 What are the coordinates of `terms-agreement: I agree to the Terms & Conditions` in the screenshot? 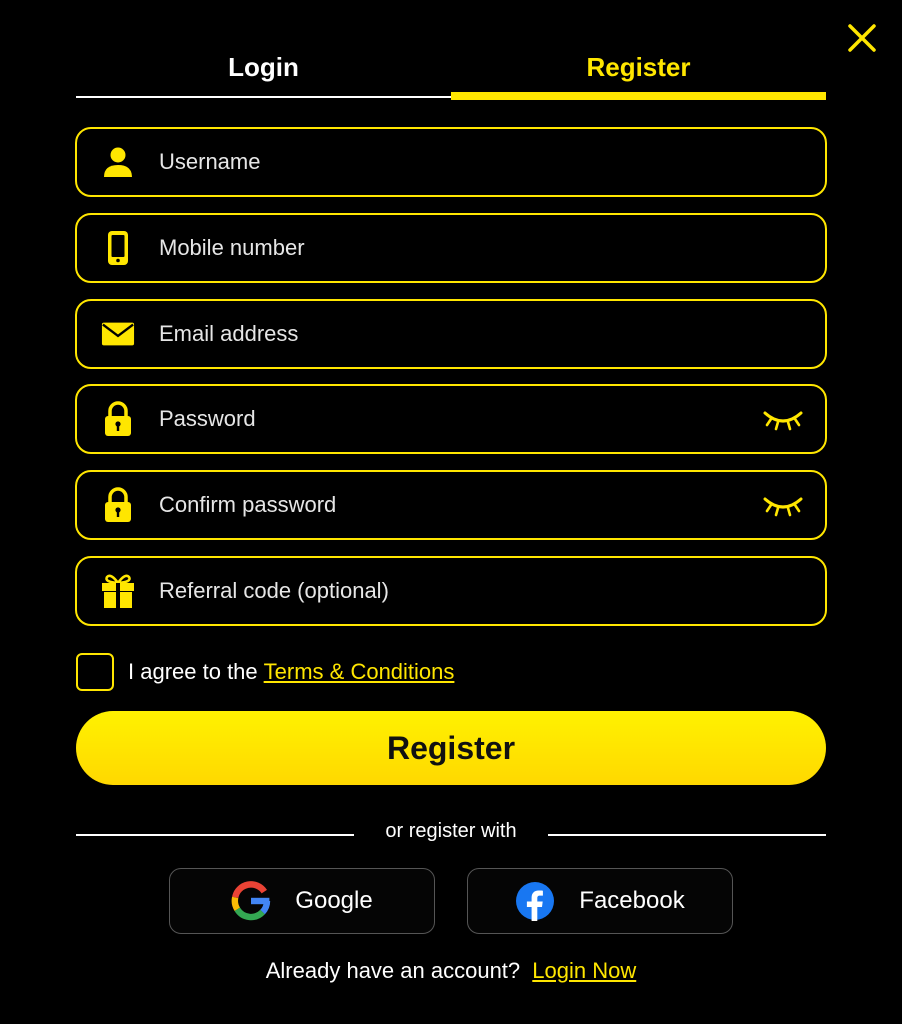 It's located at (265, 672).